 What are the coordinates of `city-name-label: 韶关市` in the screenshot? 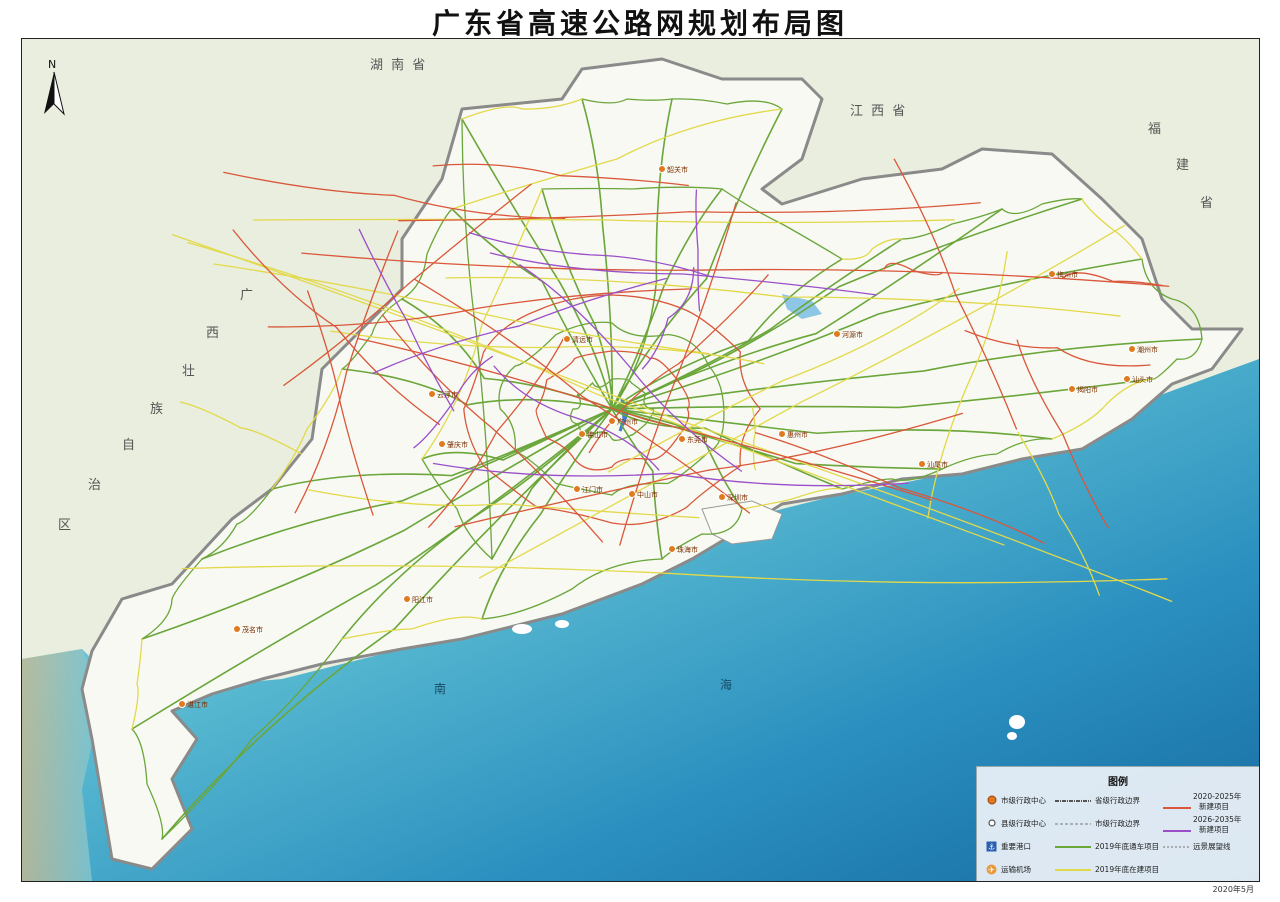 It's located at (677, 169).